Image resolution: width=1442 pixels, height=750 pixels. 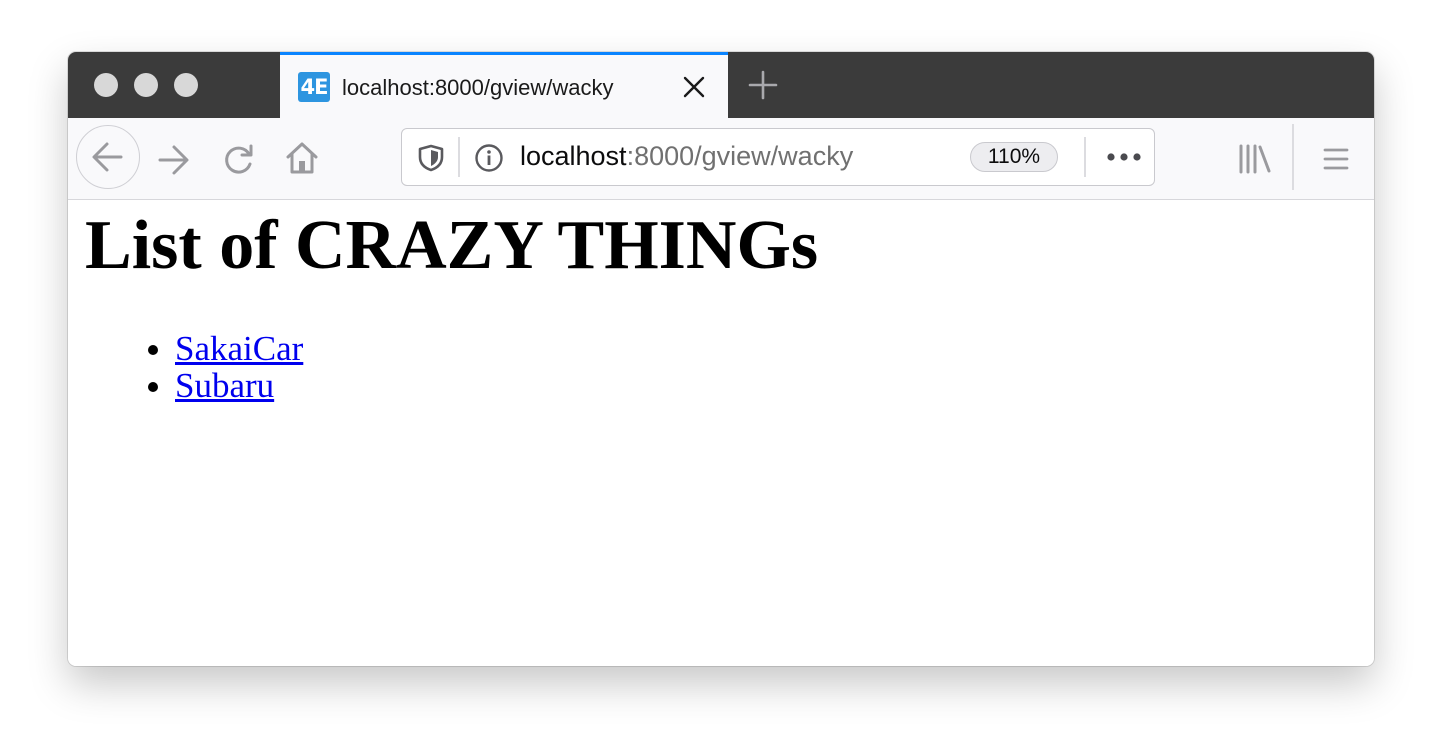 What do you see at coordinates (573, 156) in the screenshot?
I see `url-host: localhost` at bounding box center [573, 156].